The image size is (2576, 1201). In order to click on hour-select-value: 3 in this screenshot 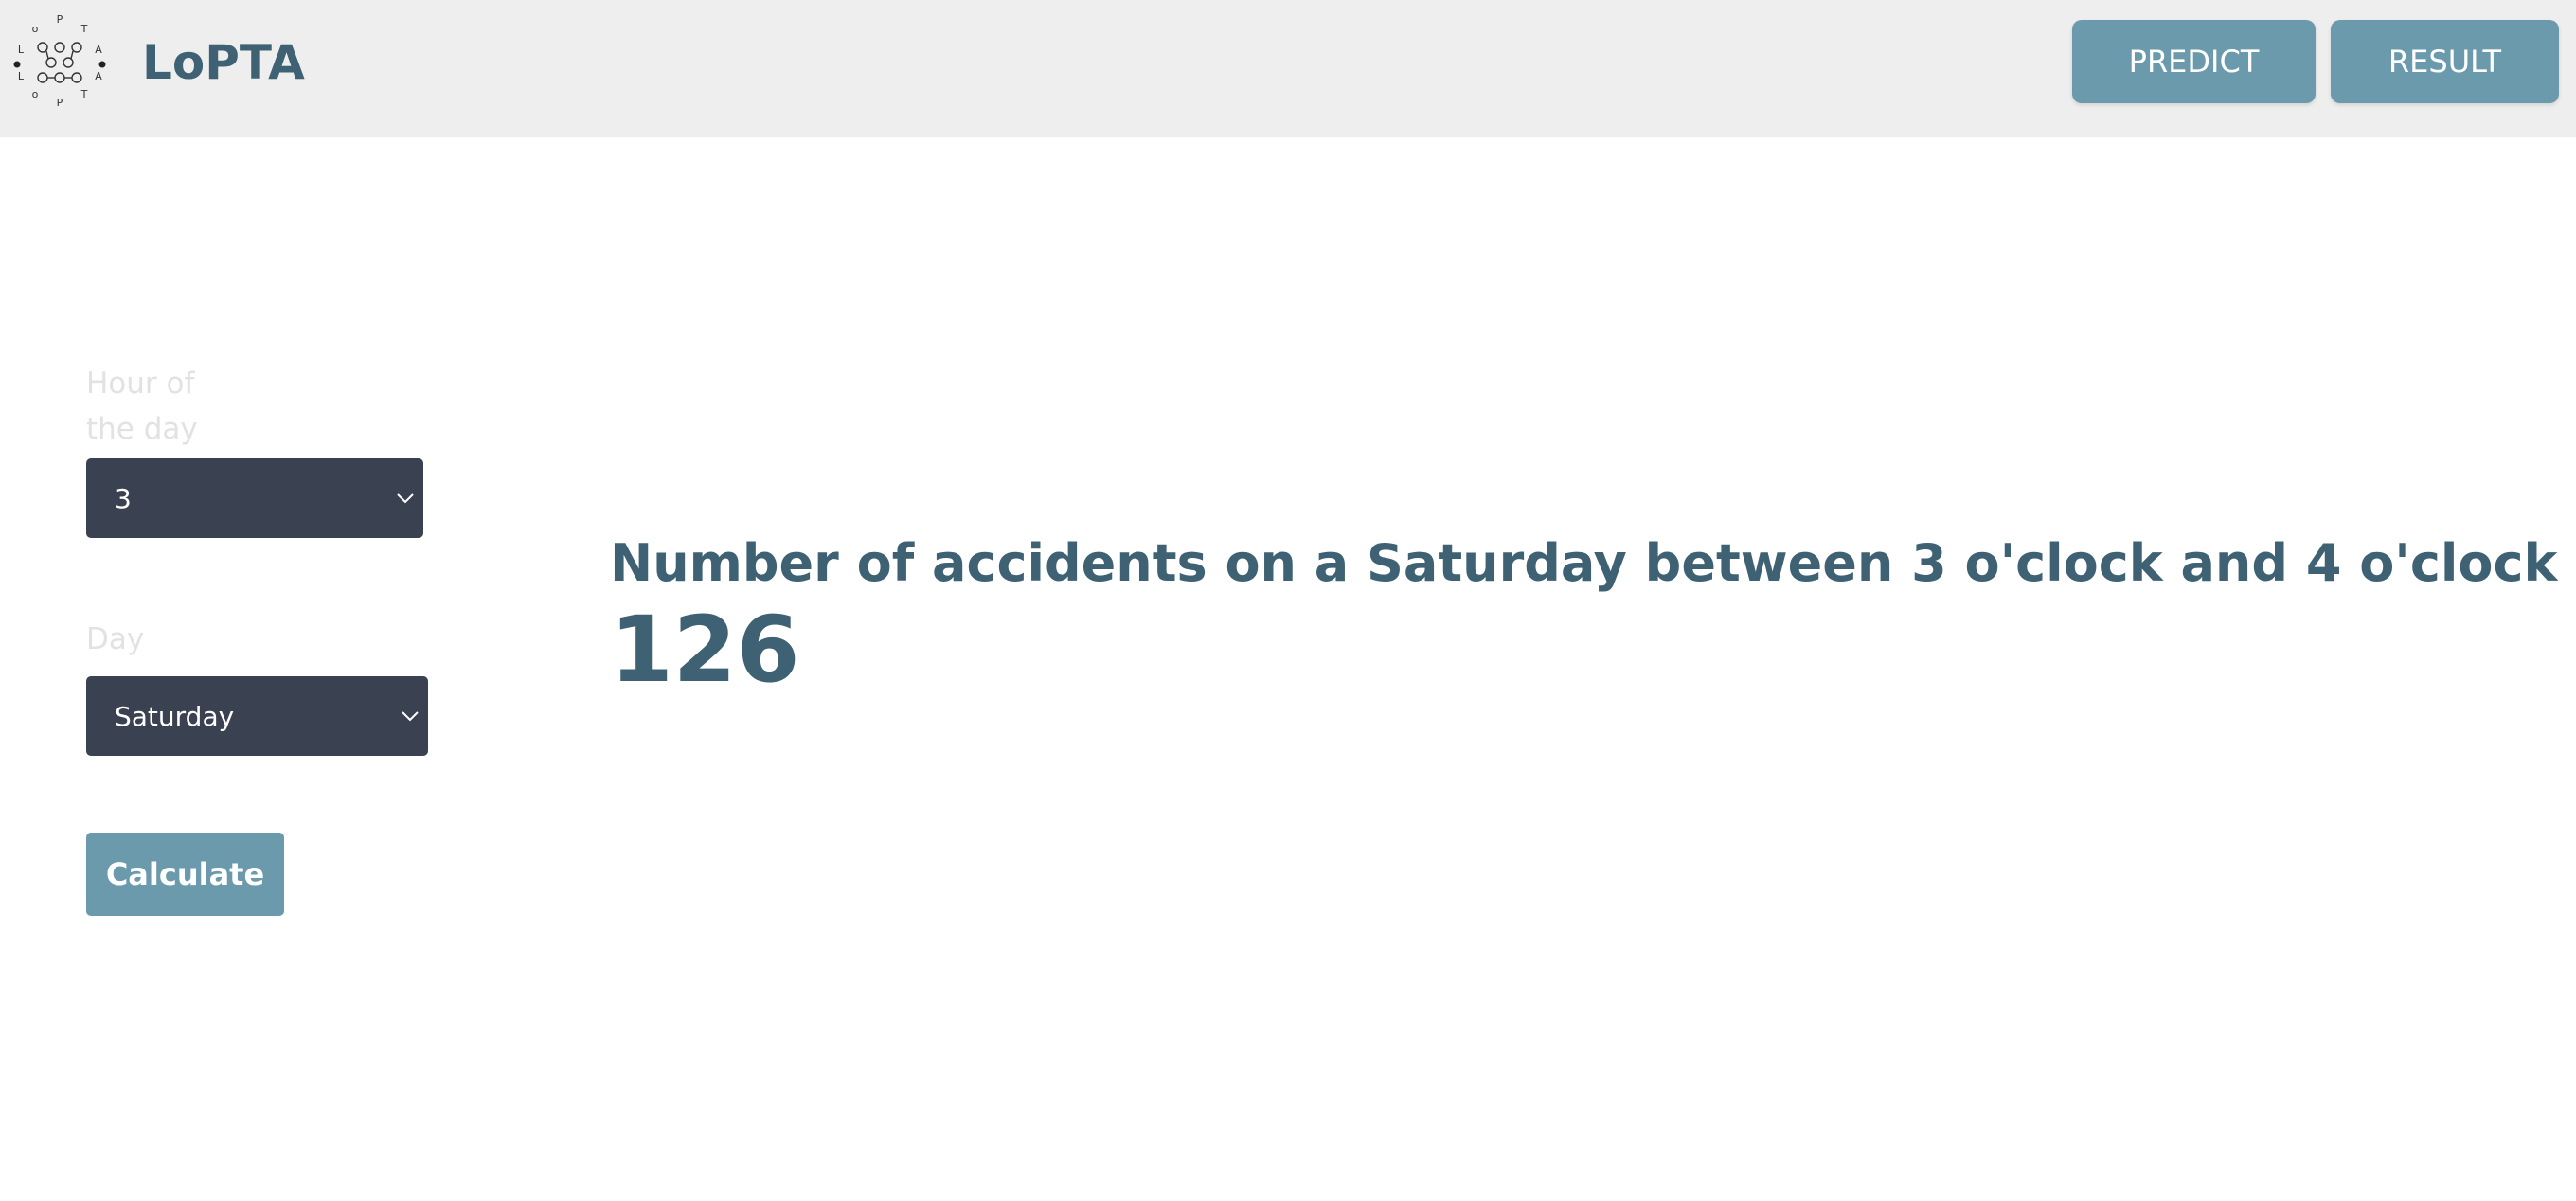, I will do `click(123, 498)`.